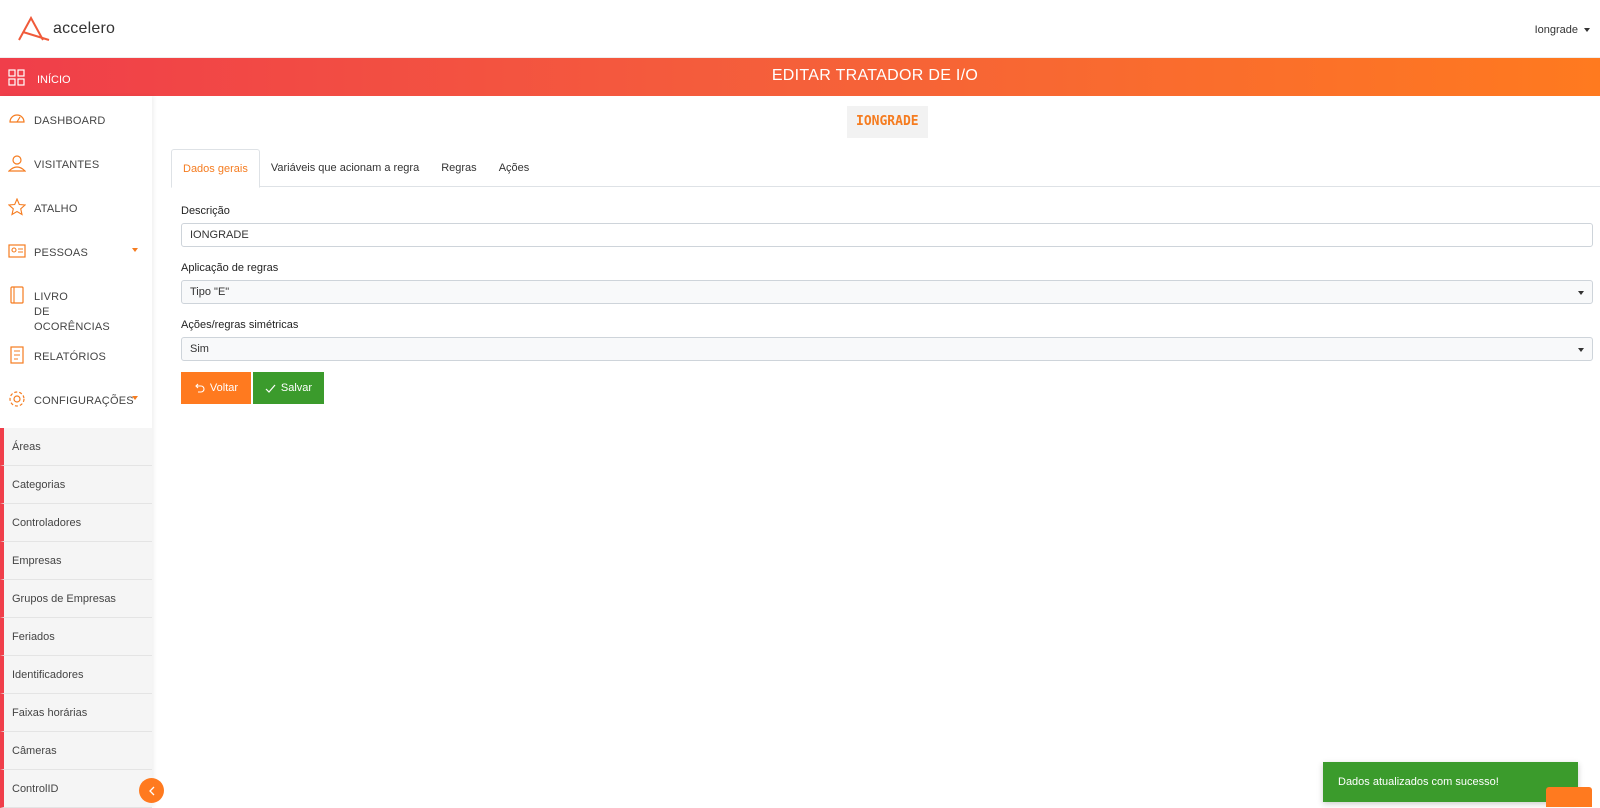  What do you see at coordinates (887, 122) in the screenshot?
I see `record-badge: IONGRADE` at bounding box center [887, 122].